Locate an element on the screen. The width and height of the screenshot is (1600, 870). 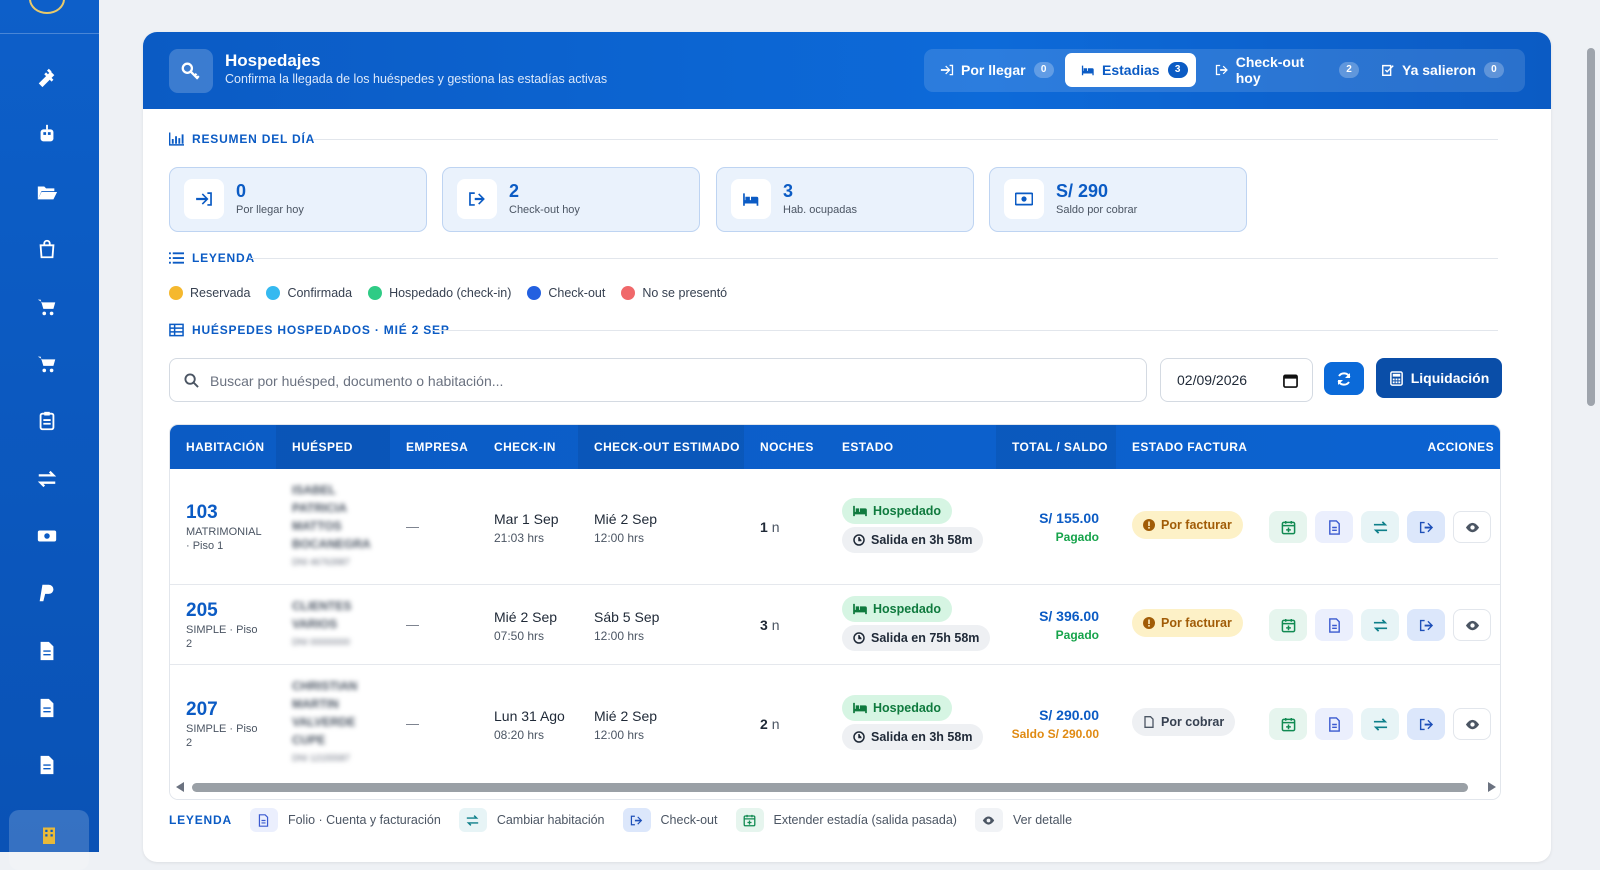
status-badge: Hospedado is located at coordinates (897, 609).